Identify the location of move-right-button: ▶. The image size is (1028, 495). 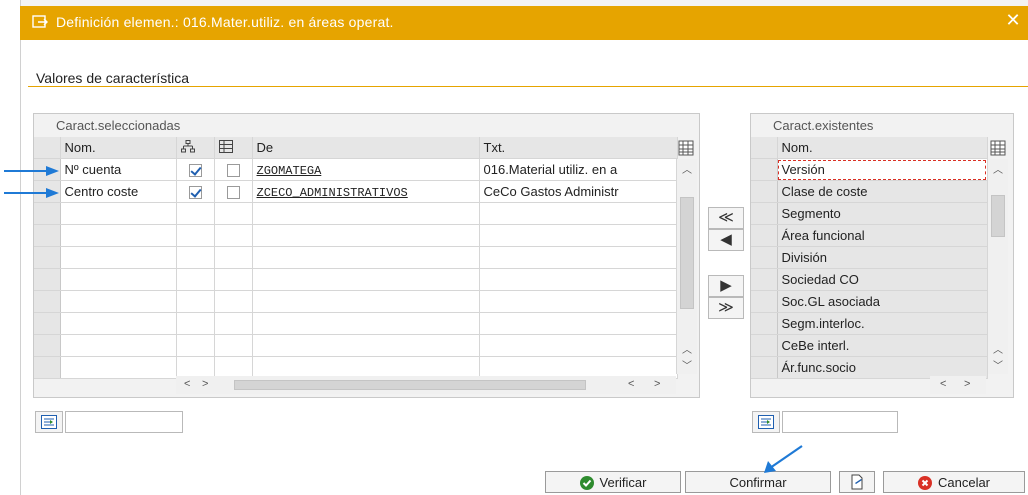
(726, 286).